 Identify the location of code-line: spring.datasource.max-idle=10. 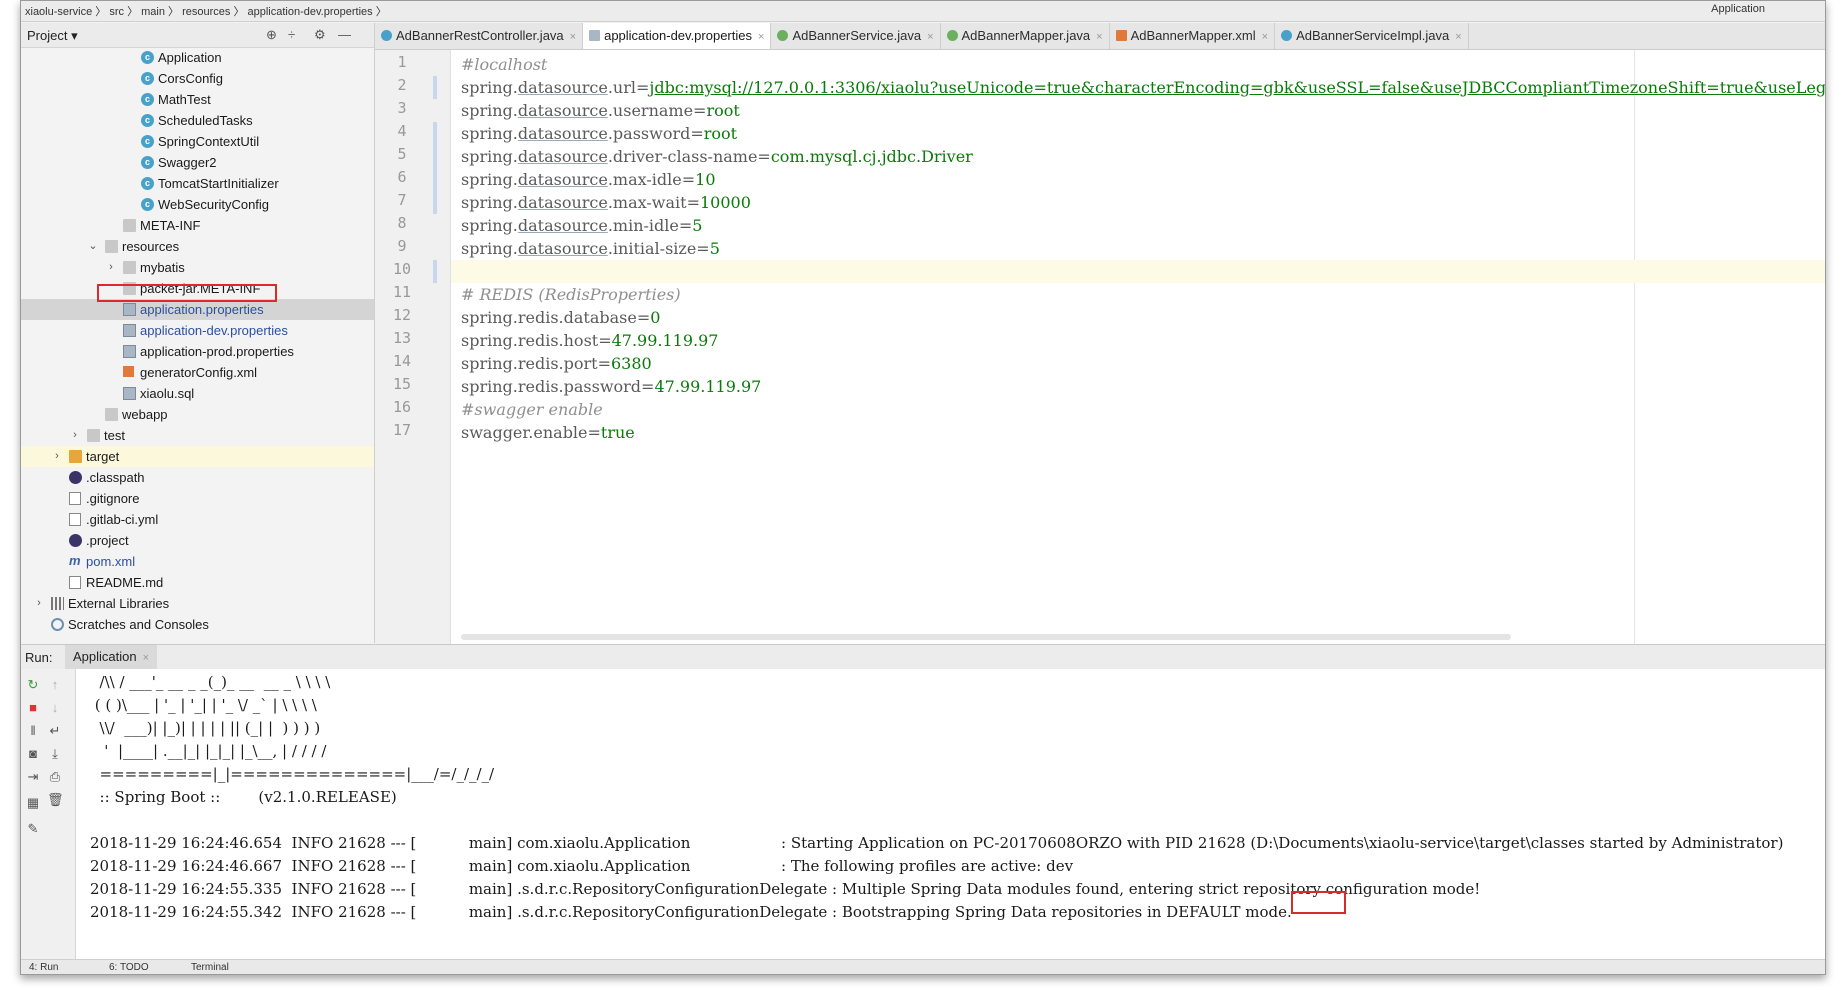
(1138, 179).